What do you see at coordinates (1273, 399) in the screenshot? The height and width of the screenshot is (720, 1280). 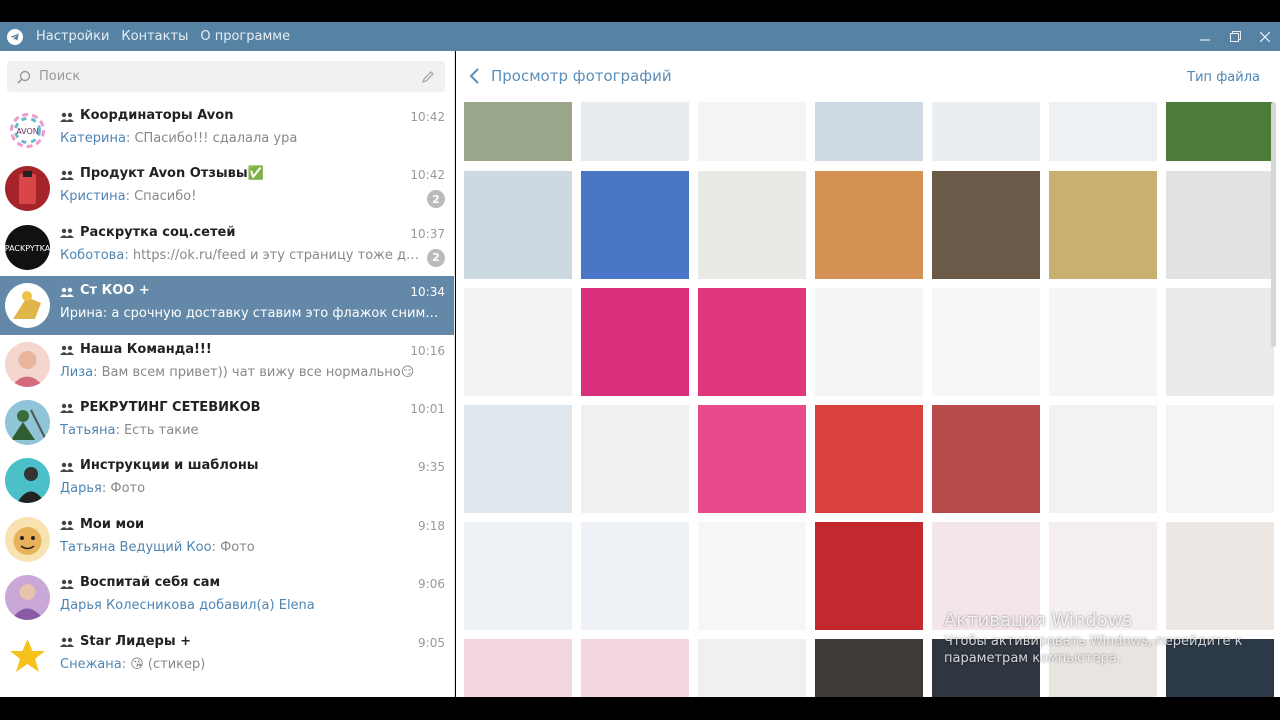 I see `photo-grid-scrollbar` at bounding box center [1273, 399].